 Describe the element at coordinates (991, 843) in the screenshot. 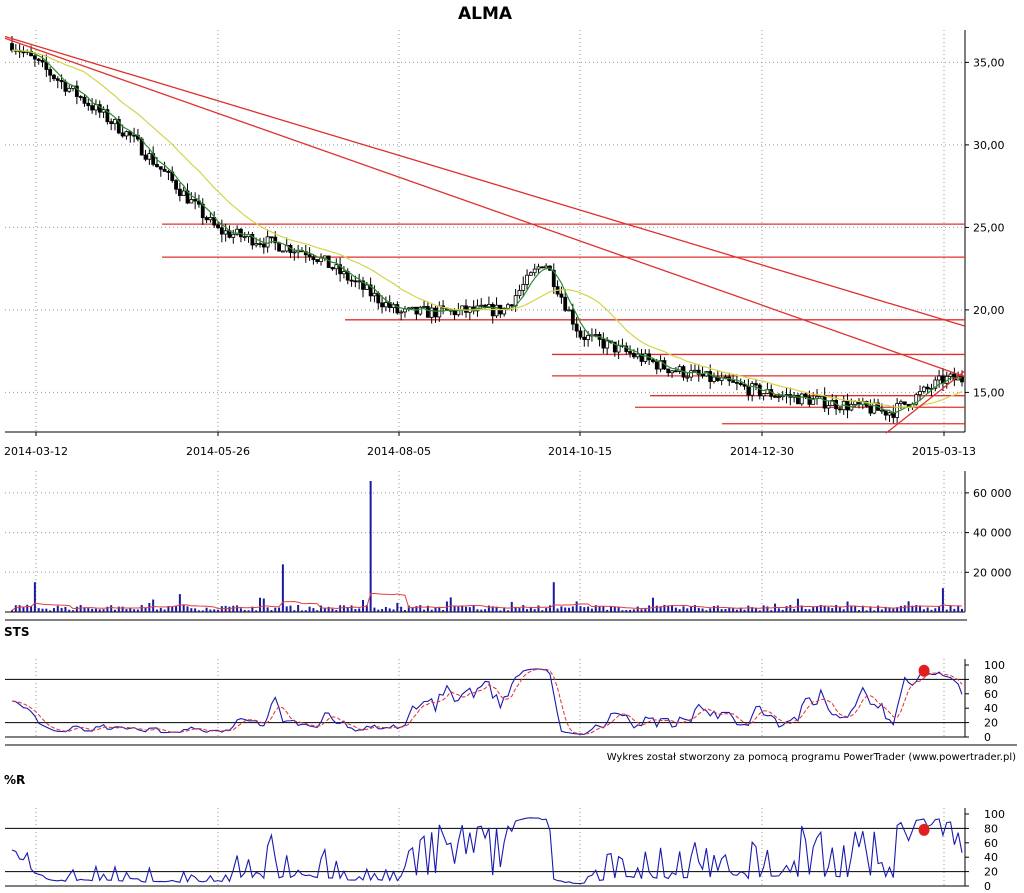

I see `wr-ytick-label: 60` at that location.